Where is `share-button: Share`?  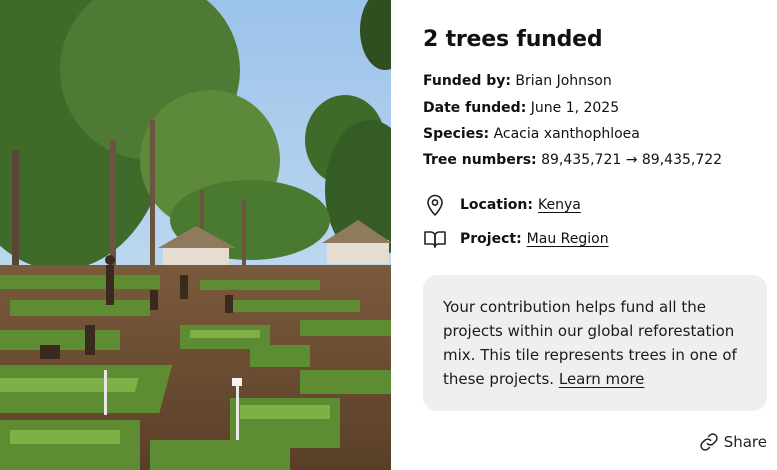 share-button: Share is located at coordinates (733, 442).